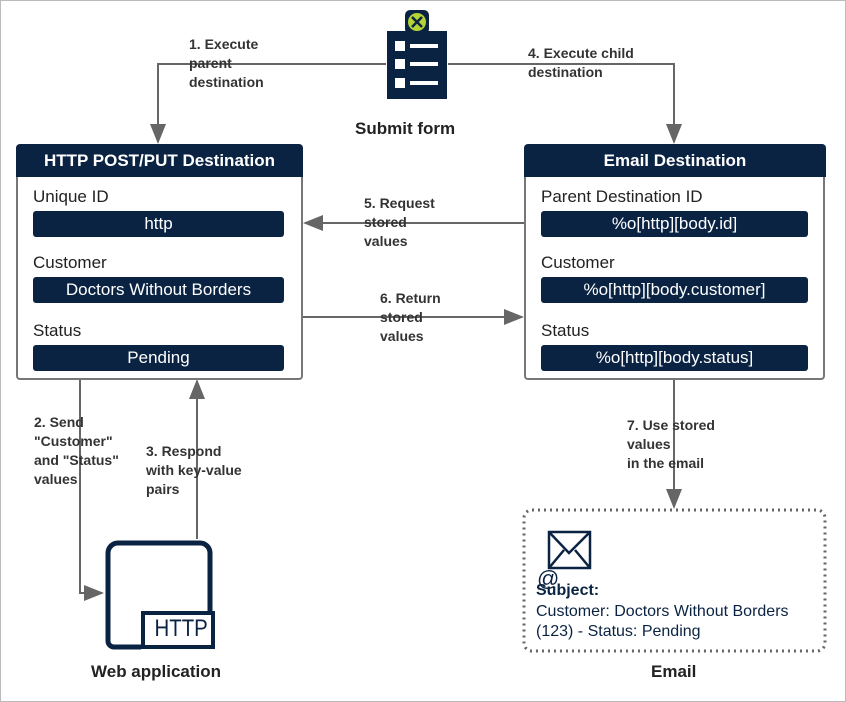  I want to click on web-app-caption: Web application, so click(156, 671).